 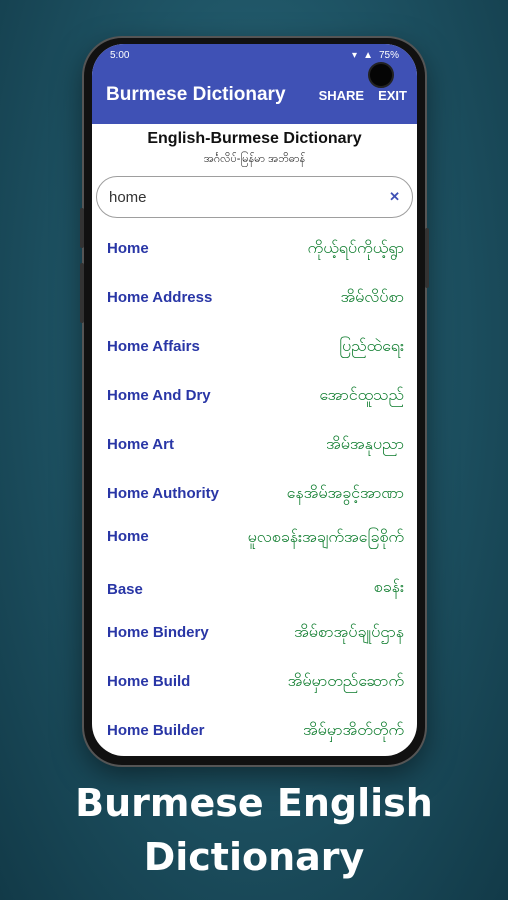 What do you see at coordinates (349, 632) in the screenshot?
I see `burmese-word: အိမ်စာအုပ်ချုပ်ဌာန` at bounding box center [349, 632].